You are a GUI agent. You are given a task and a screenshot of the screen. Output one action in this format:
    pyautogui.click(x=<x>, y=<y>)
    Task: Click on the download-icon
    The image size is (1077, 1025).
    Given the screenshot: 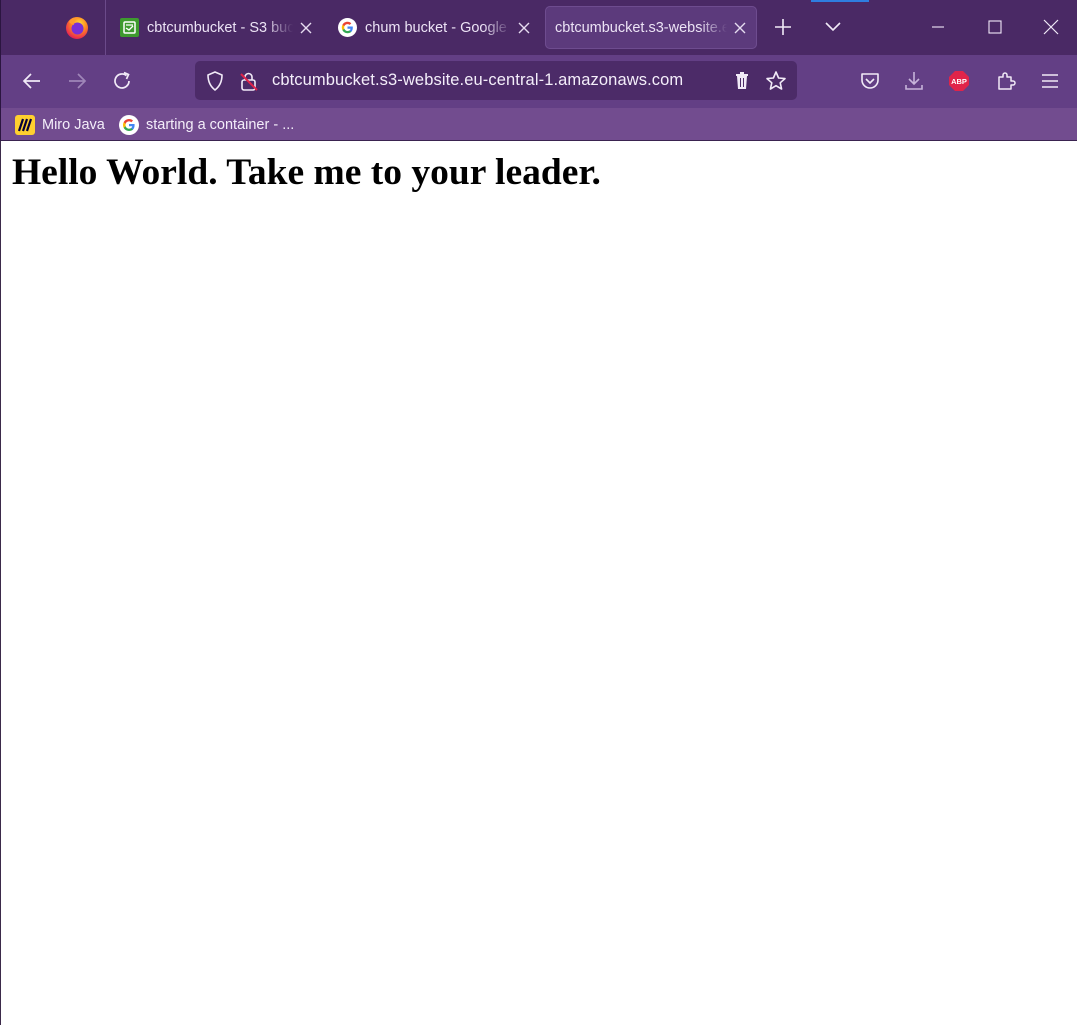 What is the action you would take?
    pyautogui.click(x=914, y=81)
    